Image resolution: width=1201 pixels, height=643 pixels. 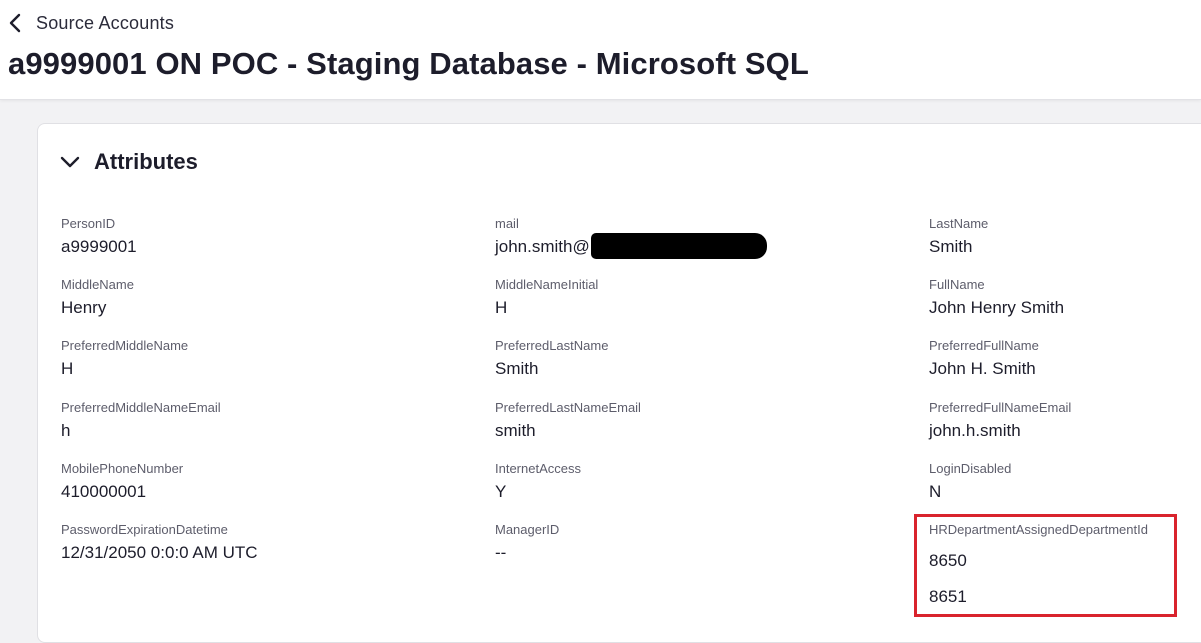 I want to click on attribute-person-id: PersonID a9999001, so click(x=99, y=237).